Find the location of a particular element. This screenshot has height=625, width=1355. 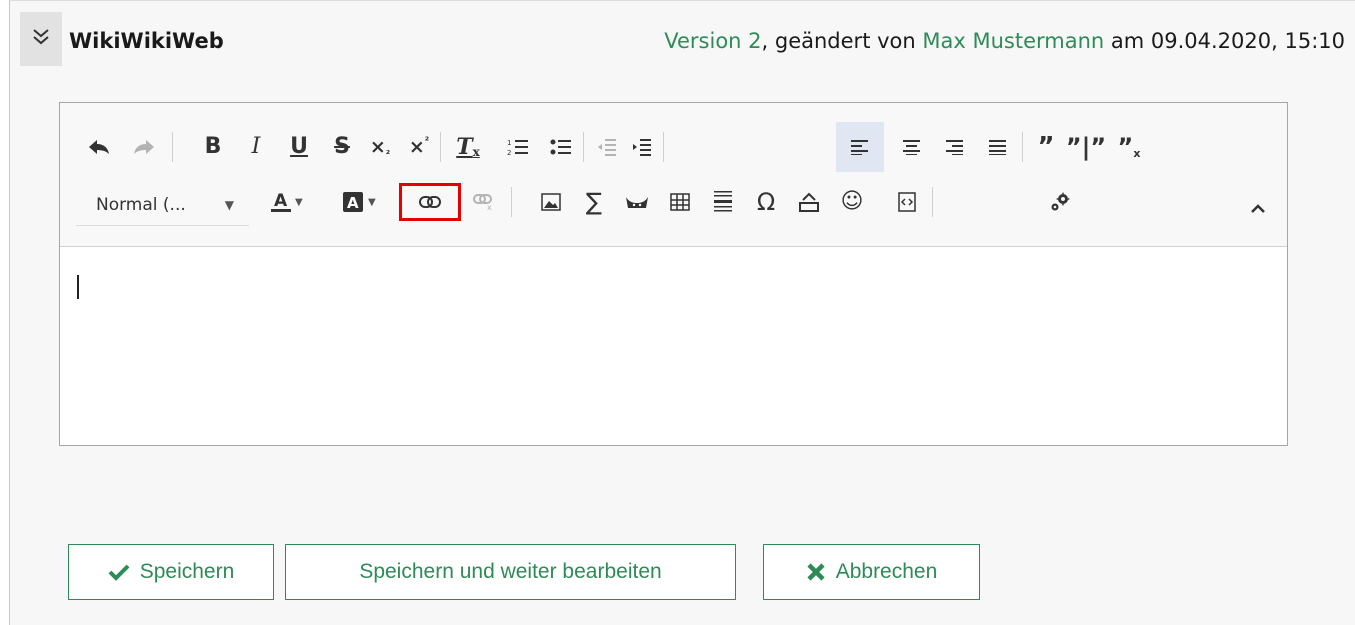

table-icon is located at coordinates (680, 202).